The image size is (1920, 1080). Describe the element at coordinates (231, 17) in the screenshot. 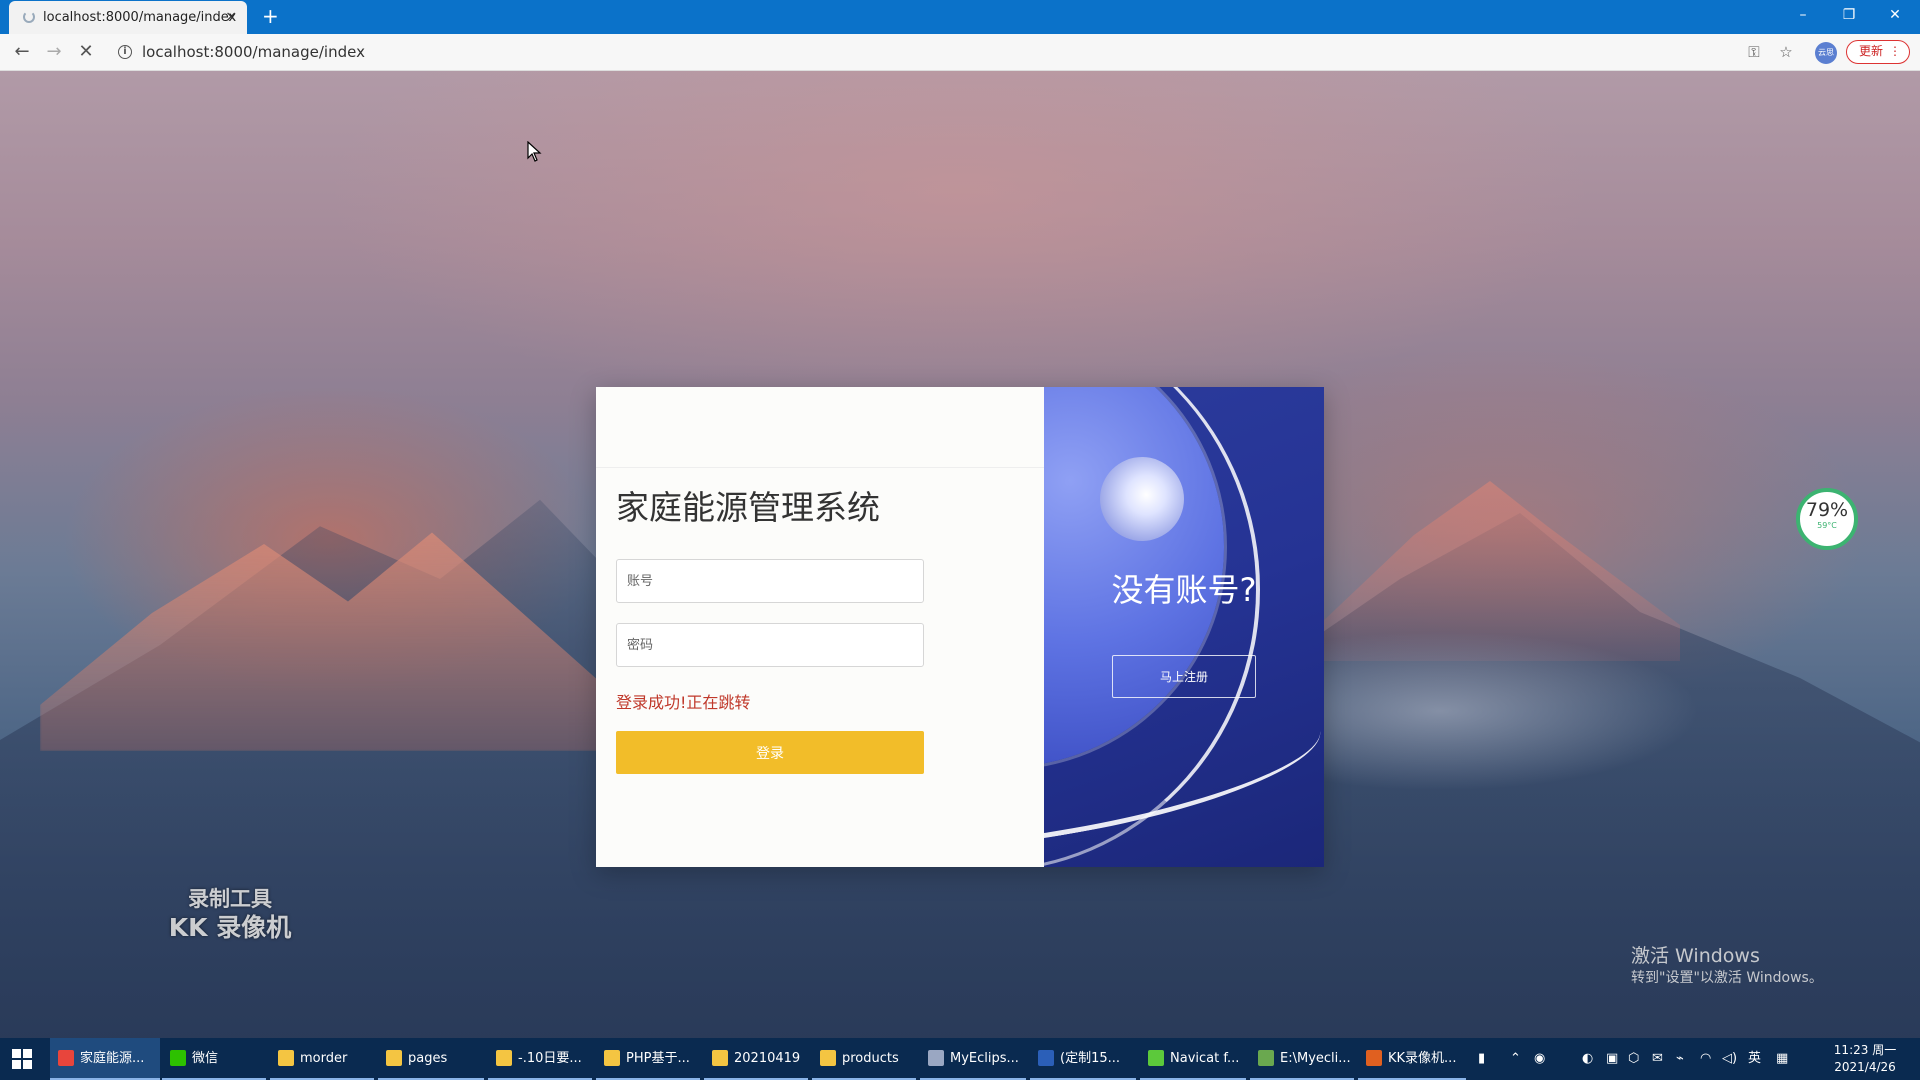

I see `tab-close-icon: ×` at that location.